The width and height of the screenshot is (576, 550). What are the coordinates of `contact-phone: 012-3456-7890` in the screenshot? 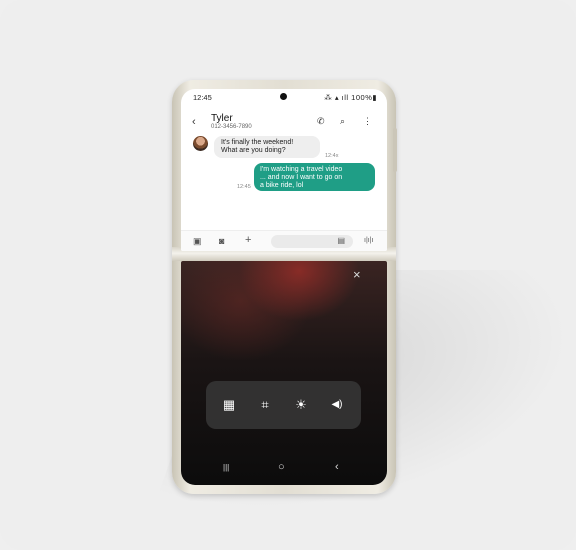 It's located at (231, 127).